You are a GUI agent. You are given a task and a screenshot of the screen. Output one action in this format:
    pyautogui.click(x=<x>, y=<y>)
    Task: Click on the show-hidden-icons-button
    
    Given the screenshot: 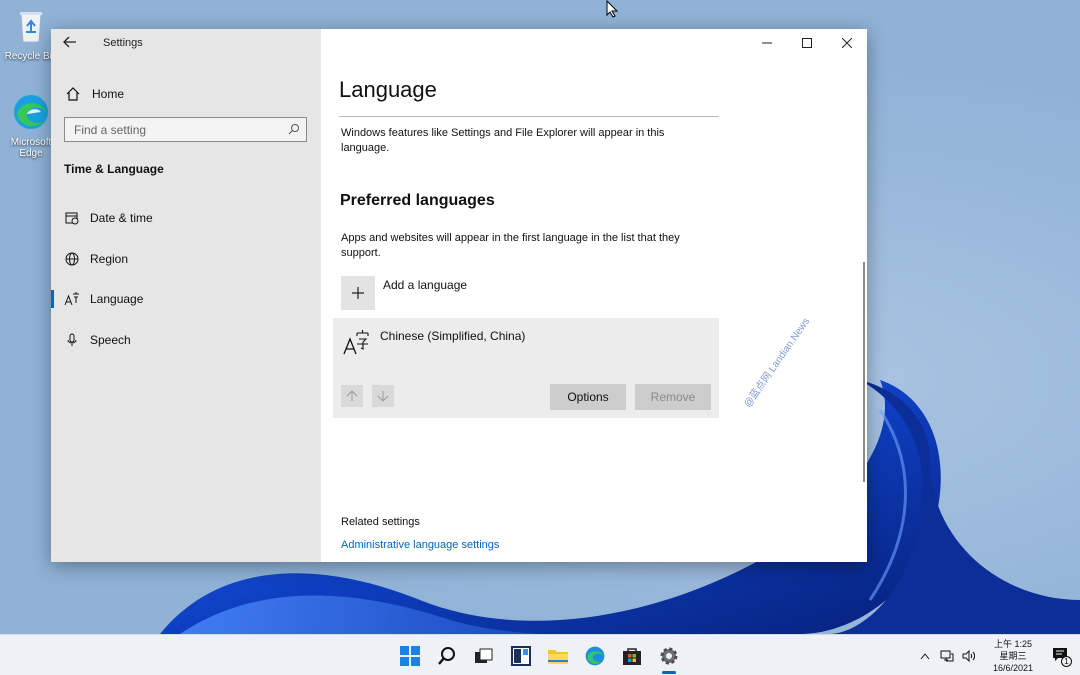 What is the action you would take?
    pyautogui.click(x=925, y=655)
    